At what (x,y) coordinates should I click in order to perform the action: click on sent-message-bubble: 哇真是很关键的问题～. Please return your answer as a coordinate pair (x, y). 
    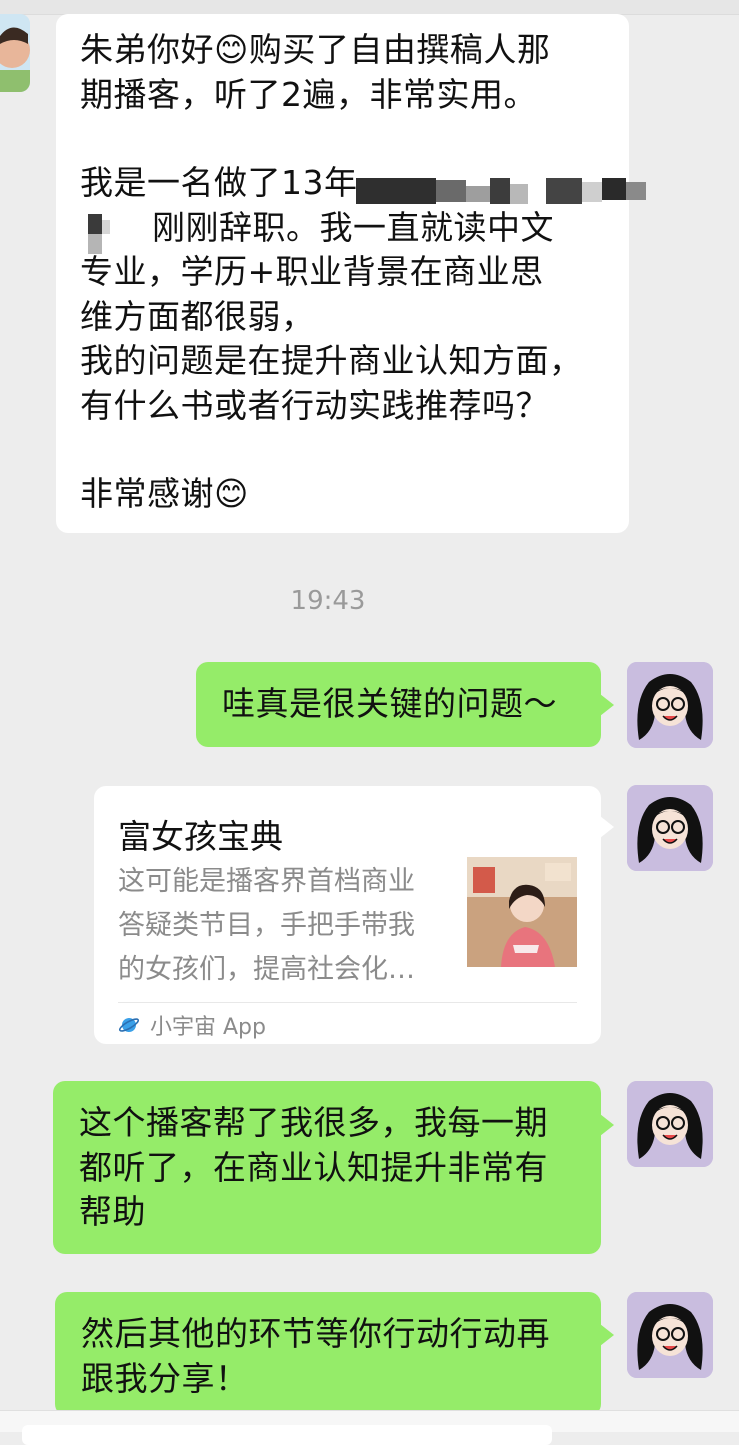
    Looking at the image, I should click on (405, 704).